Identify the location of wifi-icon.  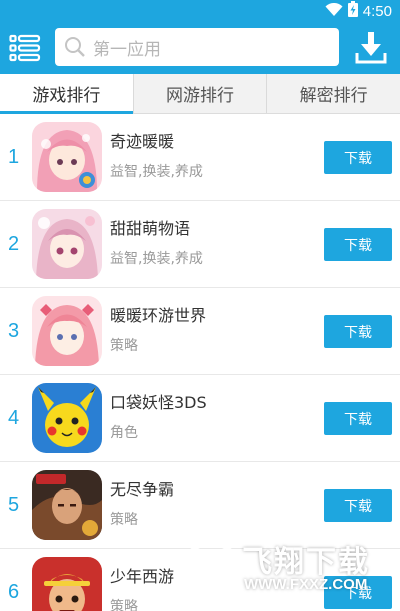
(334, 11).